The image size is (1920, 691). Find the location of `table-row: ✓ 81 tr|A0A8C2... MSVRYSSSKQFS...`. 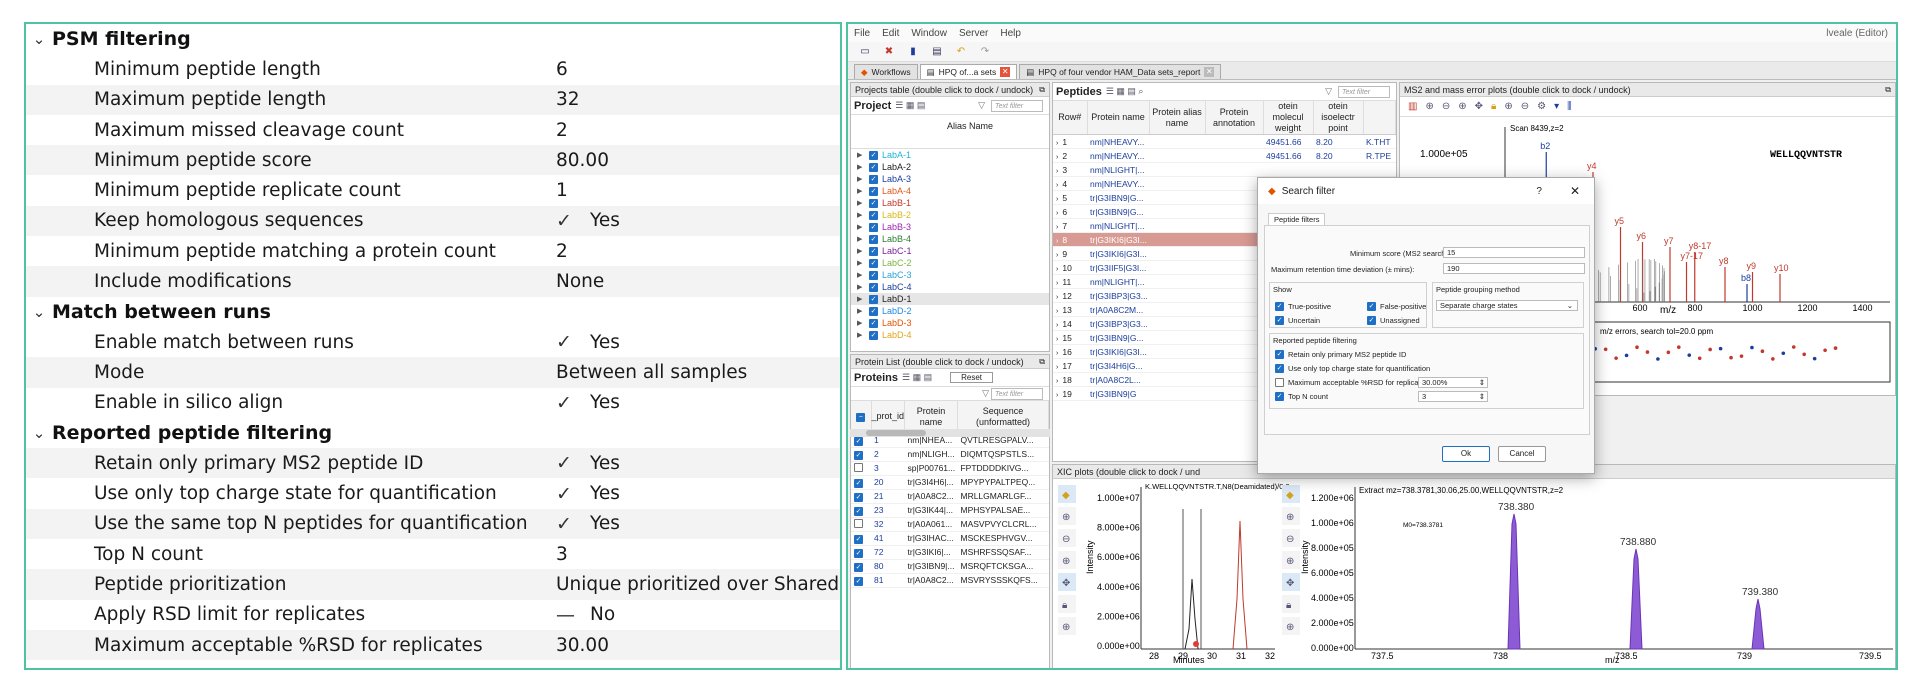

table-row: ✓ 81 tr|A0A8C2... MSVRYSSSKQFS... is located at coordinates (950, 580).